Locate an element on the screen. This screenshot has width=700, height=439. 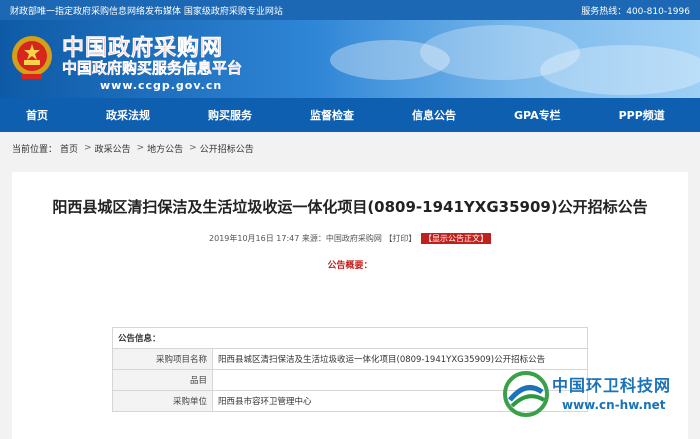
breadcrumb-local: 地方公告 is located at coordinates (165, 148).